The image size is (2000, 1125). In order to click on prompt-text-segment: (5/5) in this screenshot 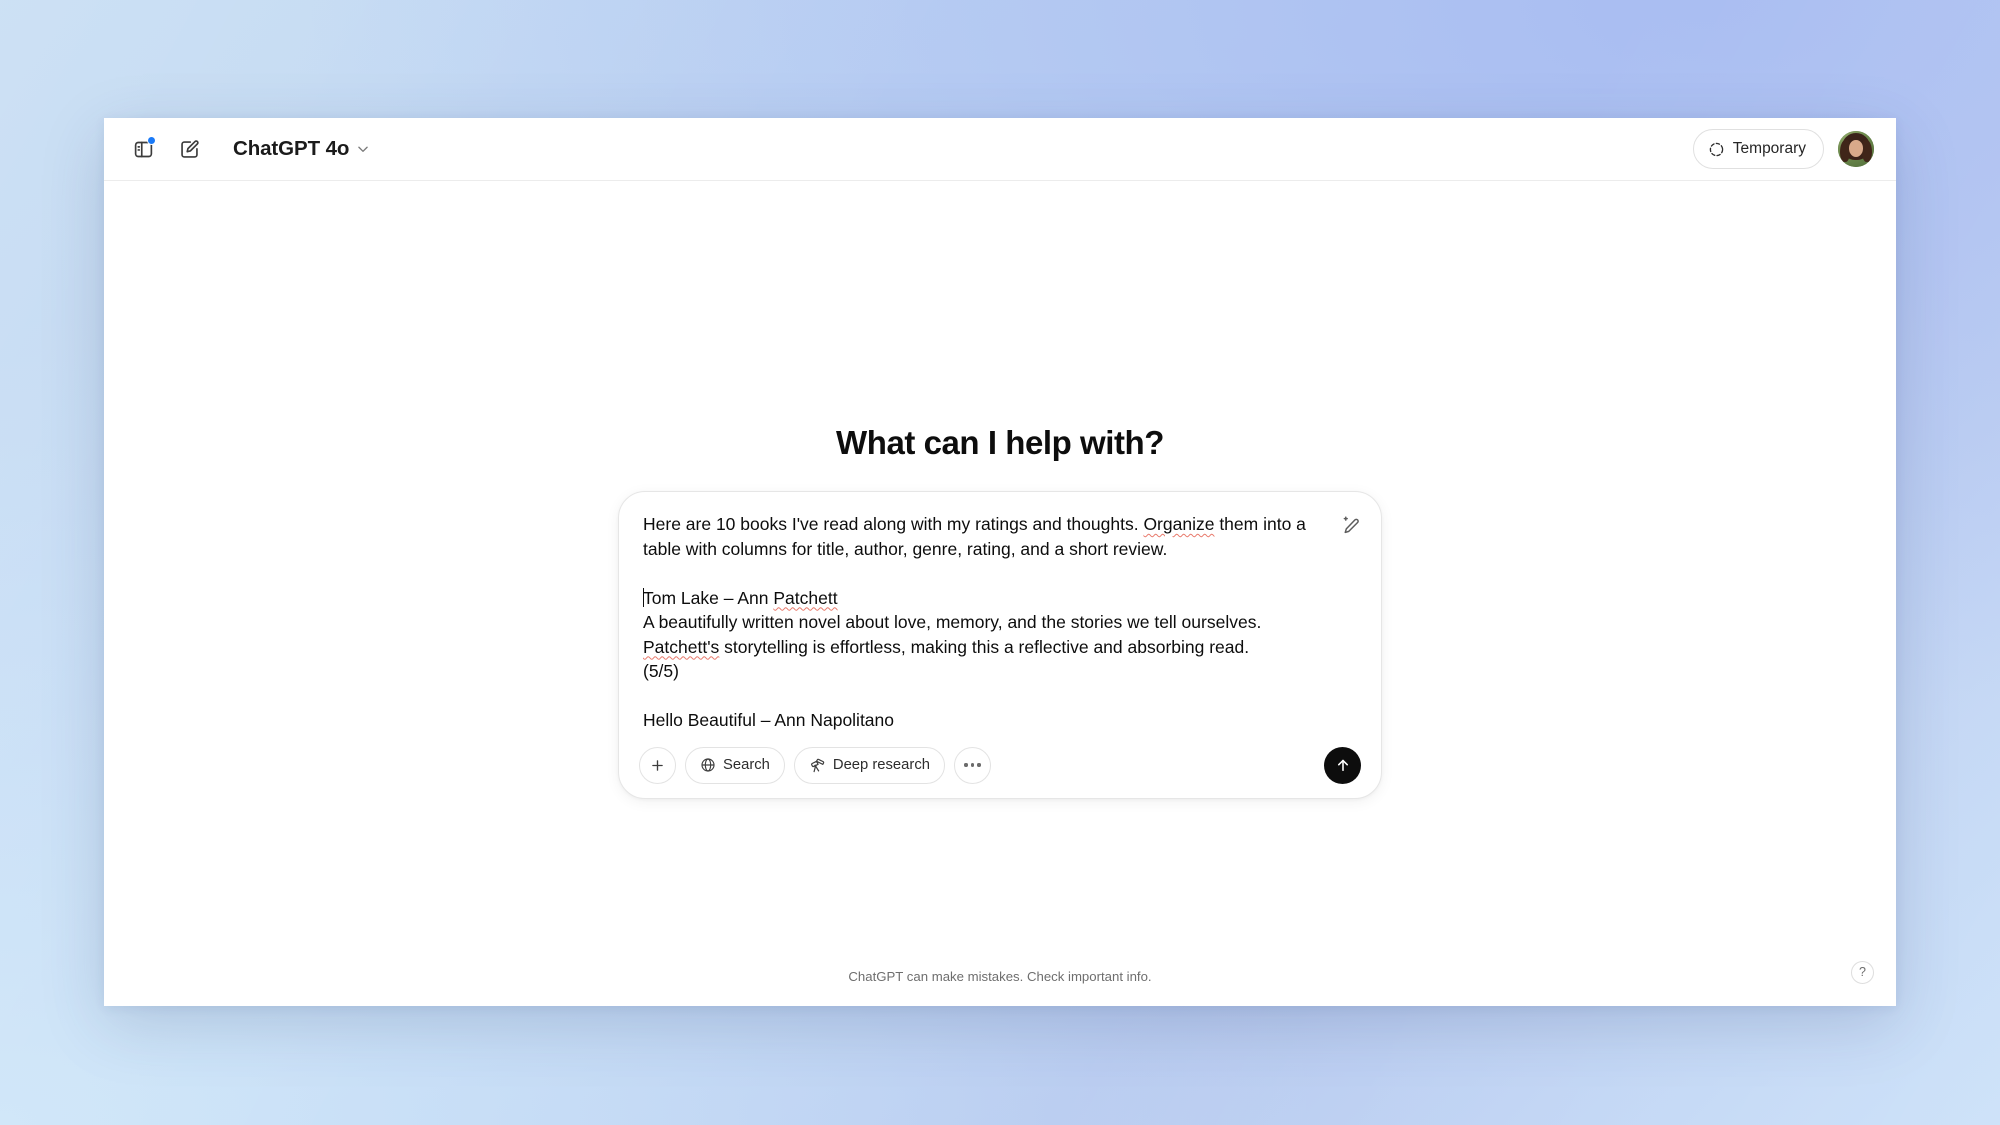, I will do `click(661, 671)`.